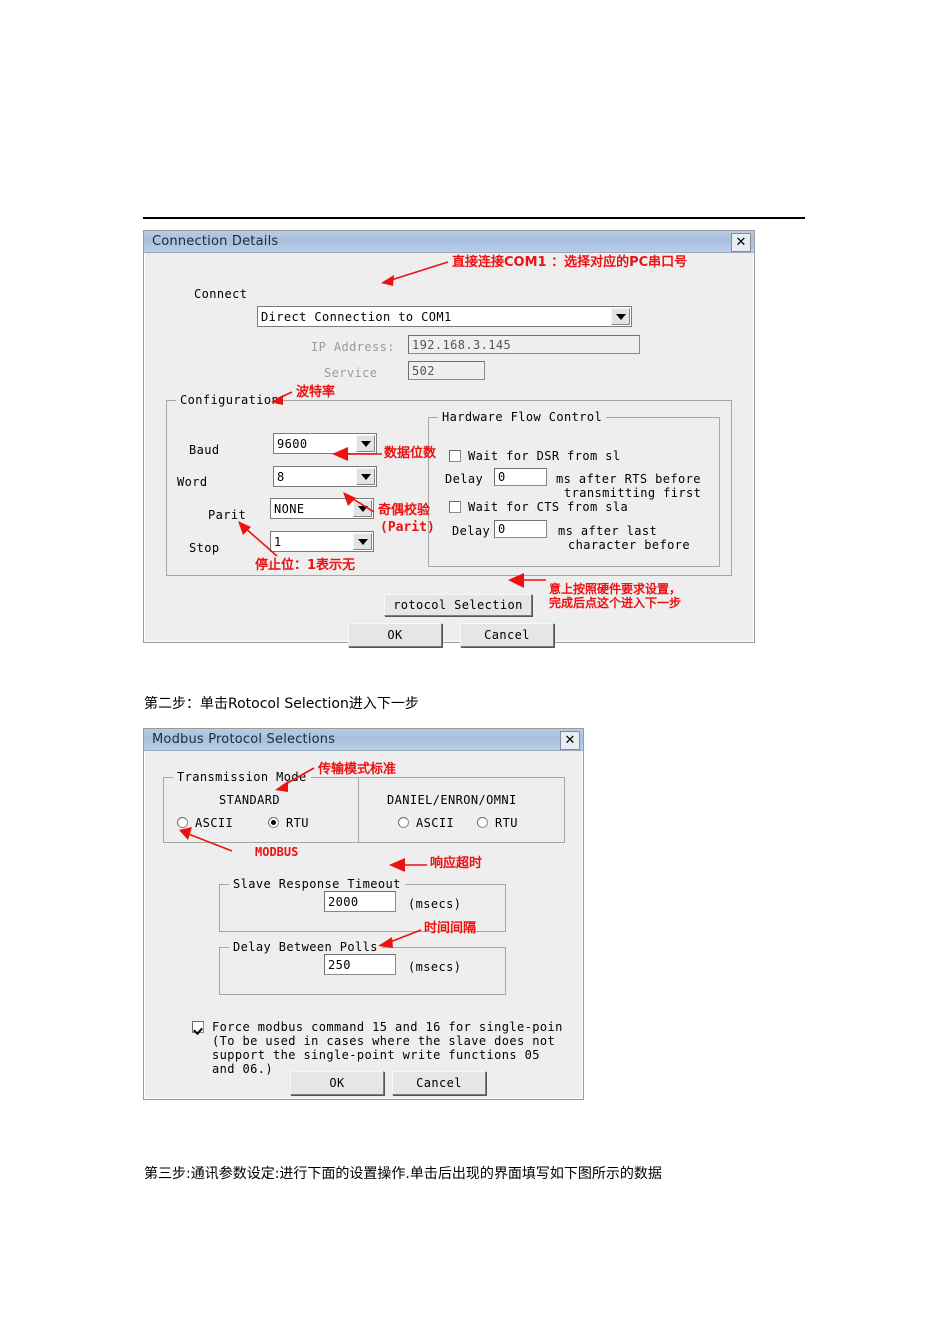  Describe the element at coordinates (305, 565) in the screenshot. I see `annotation-stop: 停止位：1表示无` at that location.